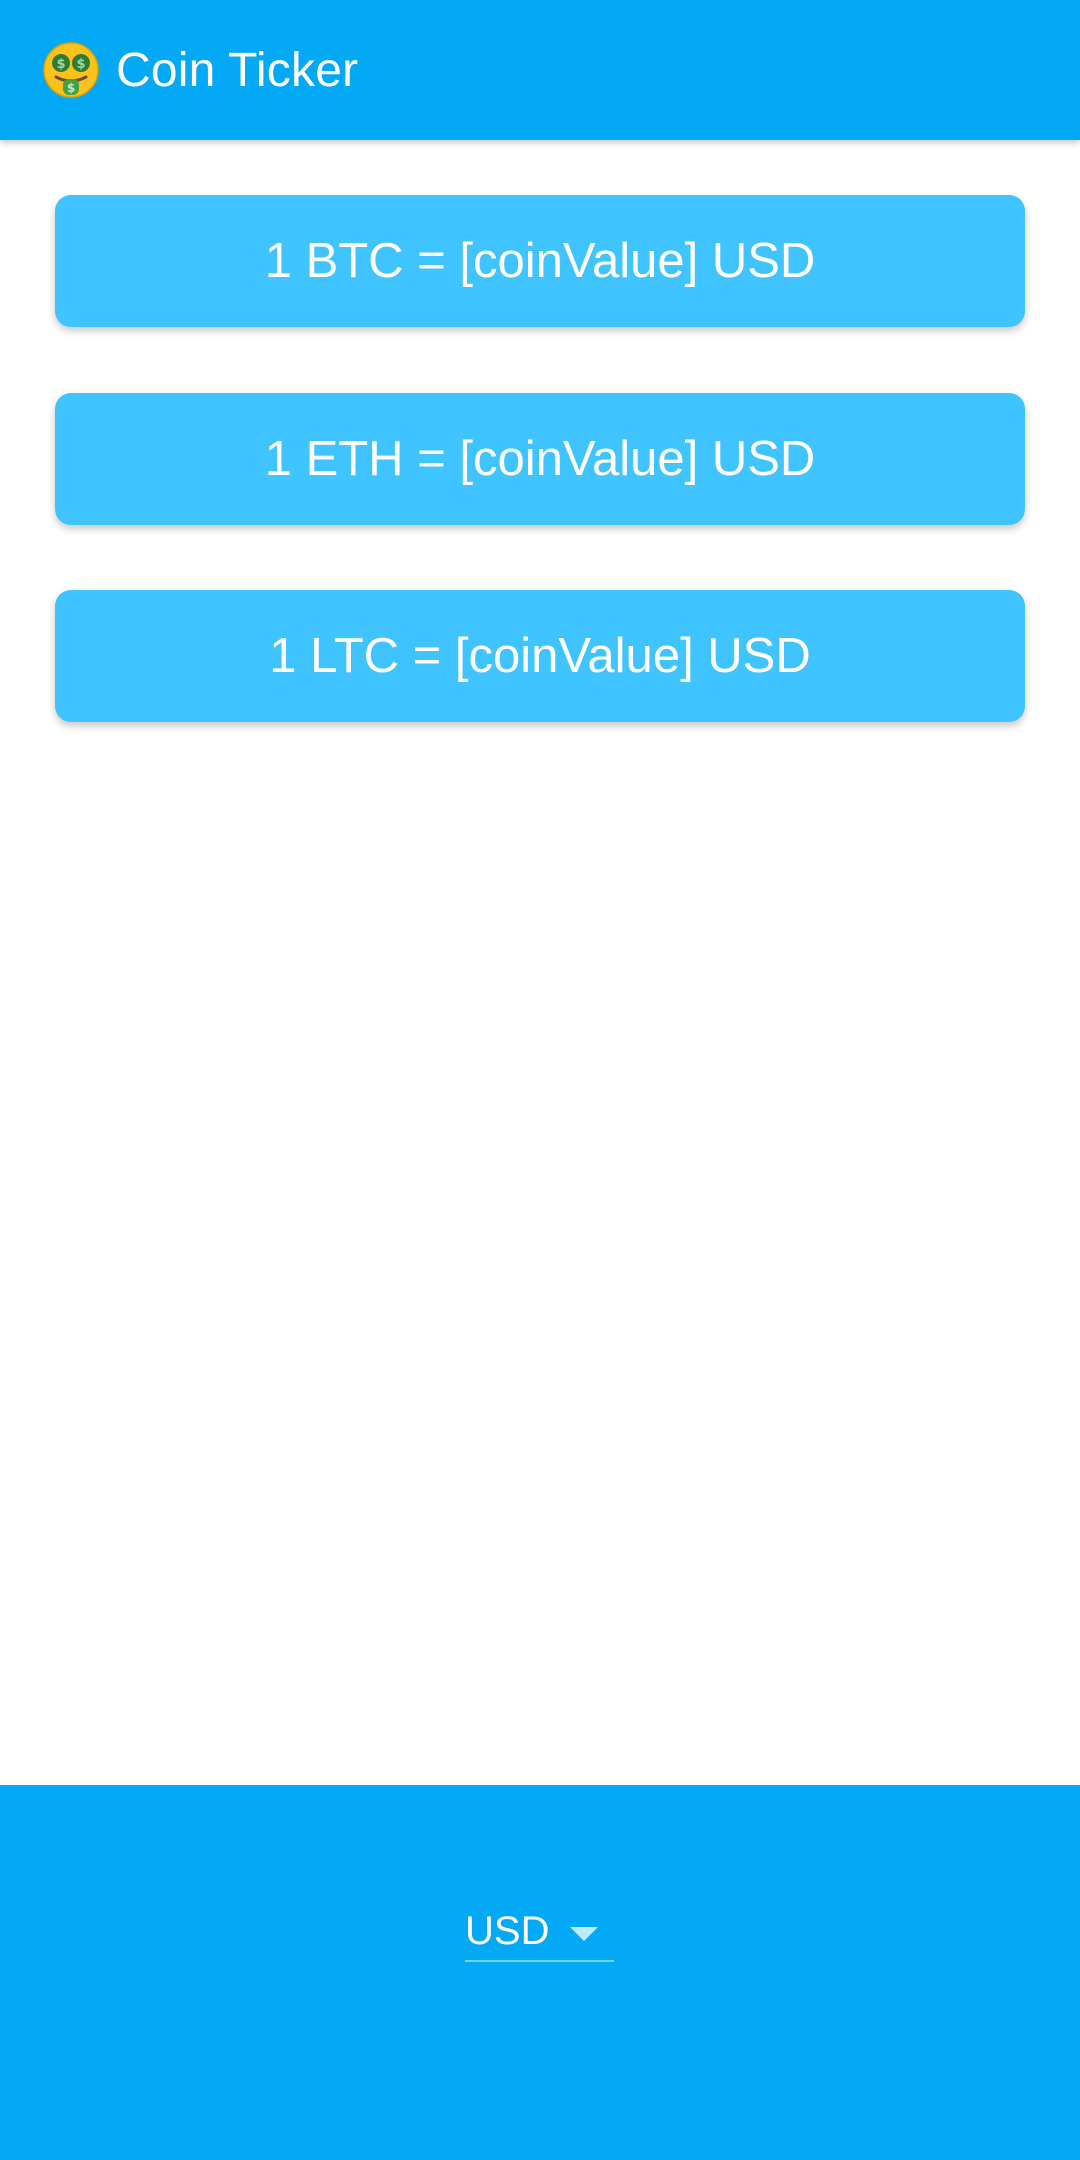 The image size is (1080, 2160). I want to click on caret-down-icon, so click(584, 1934).